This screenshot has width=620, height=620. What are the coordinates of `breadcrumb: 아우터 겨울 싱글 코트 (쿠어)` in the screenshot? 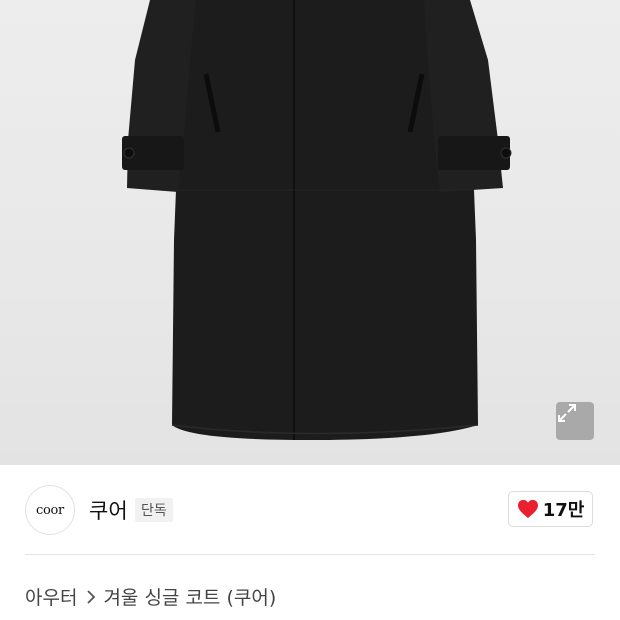 It's located at (150, 596).